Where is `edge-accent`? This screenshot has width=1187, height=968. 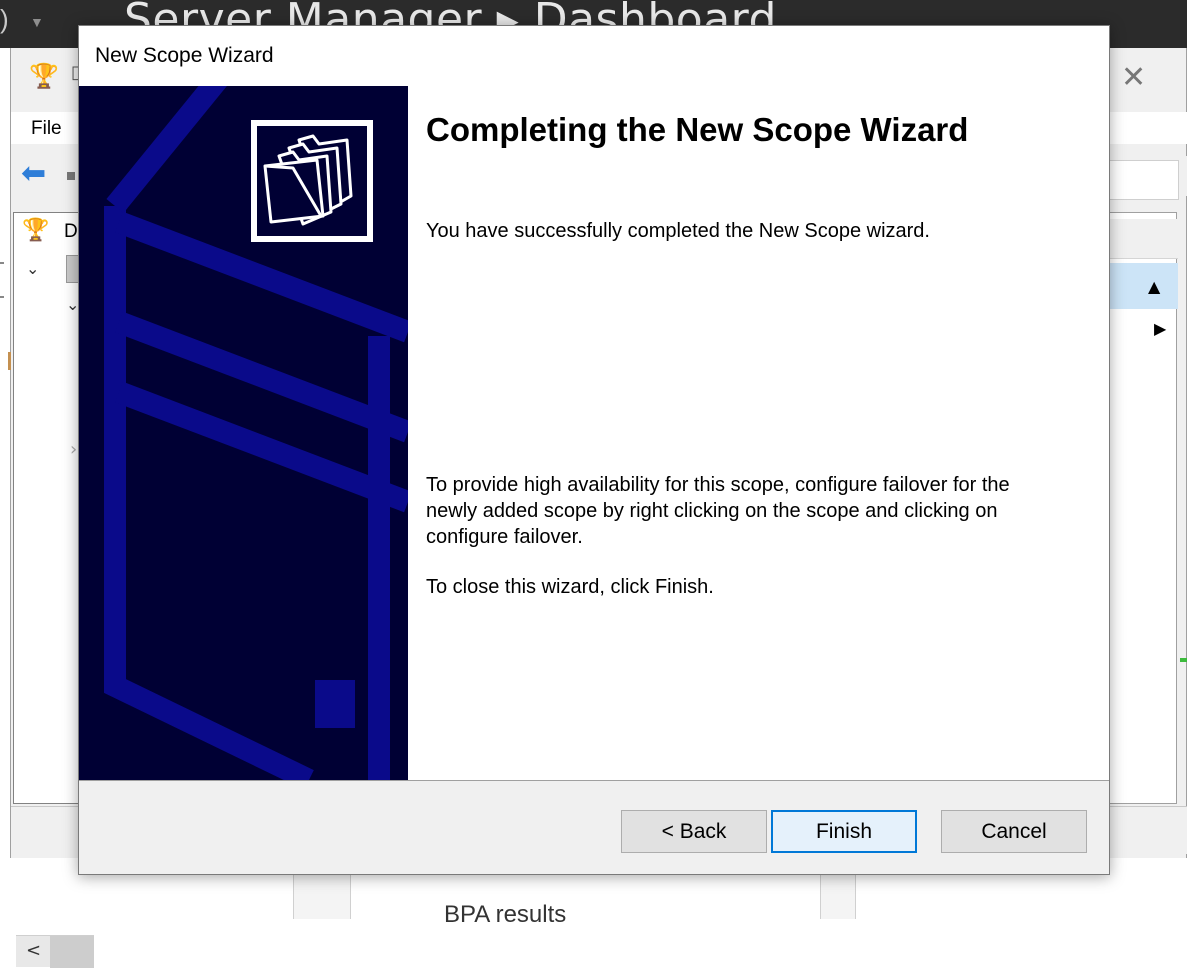
edge-accent is located at coordinates (1183, 660).